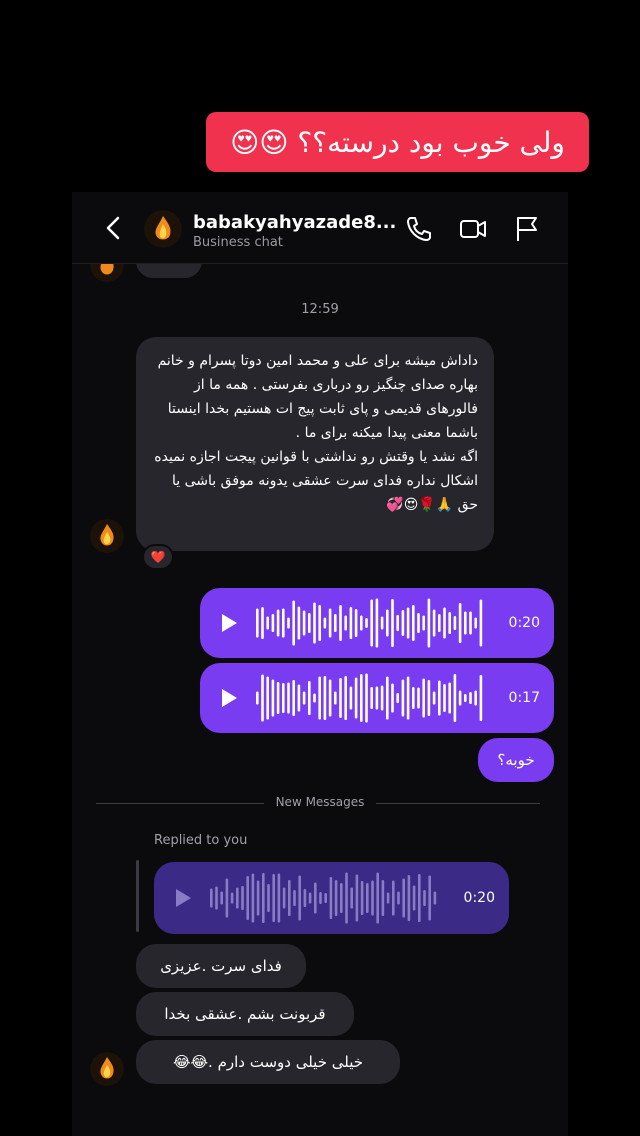 This screenshot has height=1136, width=640. I want to click on incoming-message: قربونت بشم .عشقی بخدا, so click(245, 1014).